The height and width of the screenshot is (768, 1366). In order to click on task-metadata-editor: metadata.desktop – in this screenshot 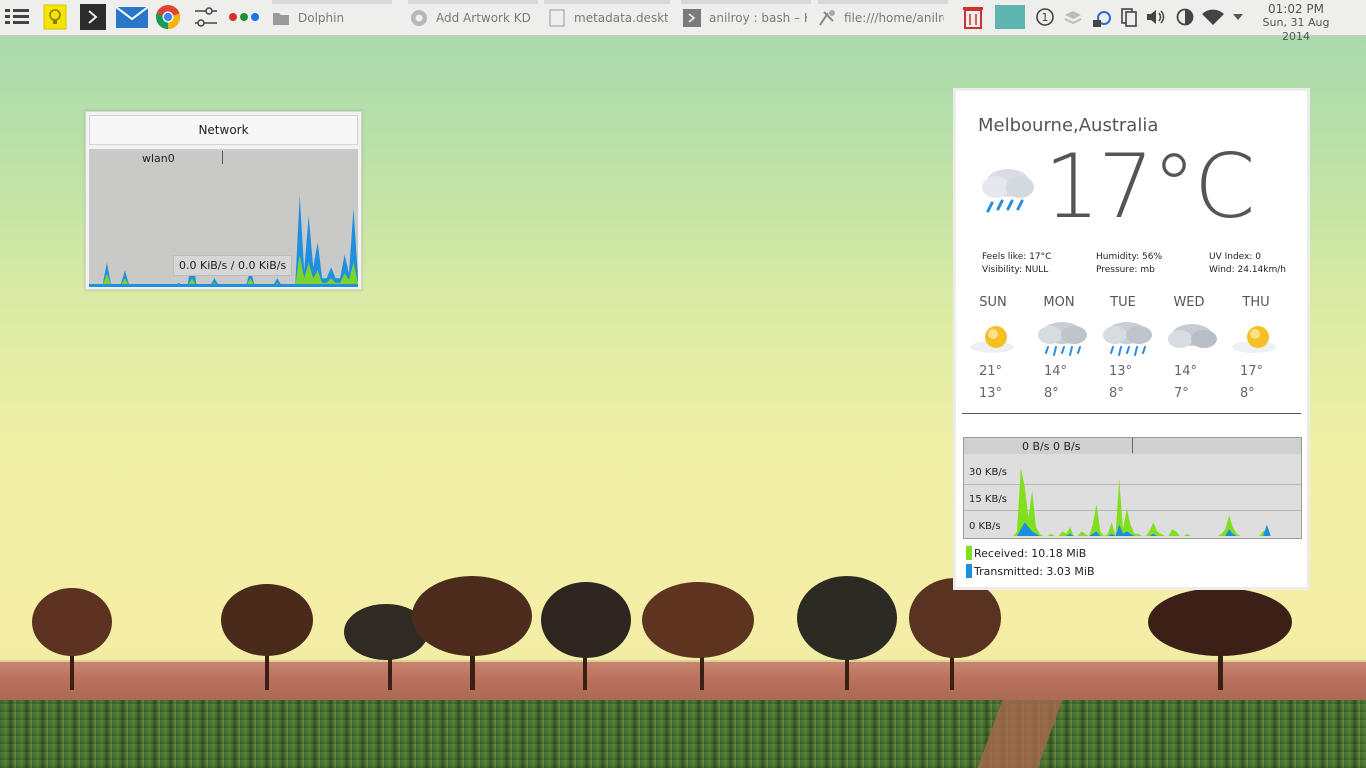, I will do `click(608, 17)`.